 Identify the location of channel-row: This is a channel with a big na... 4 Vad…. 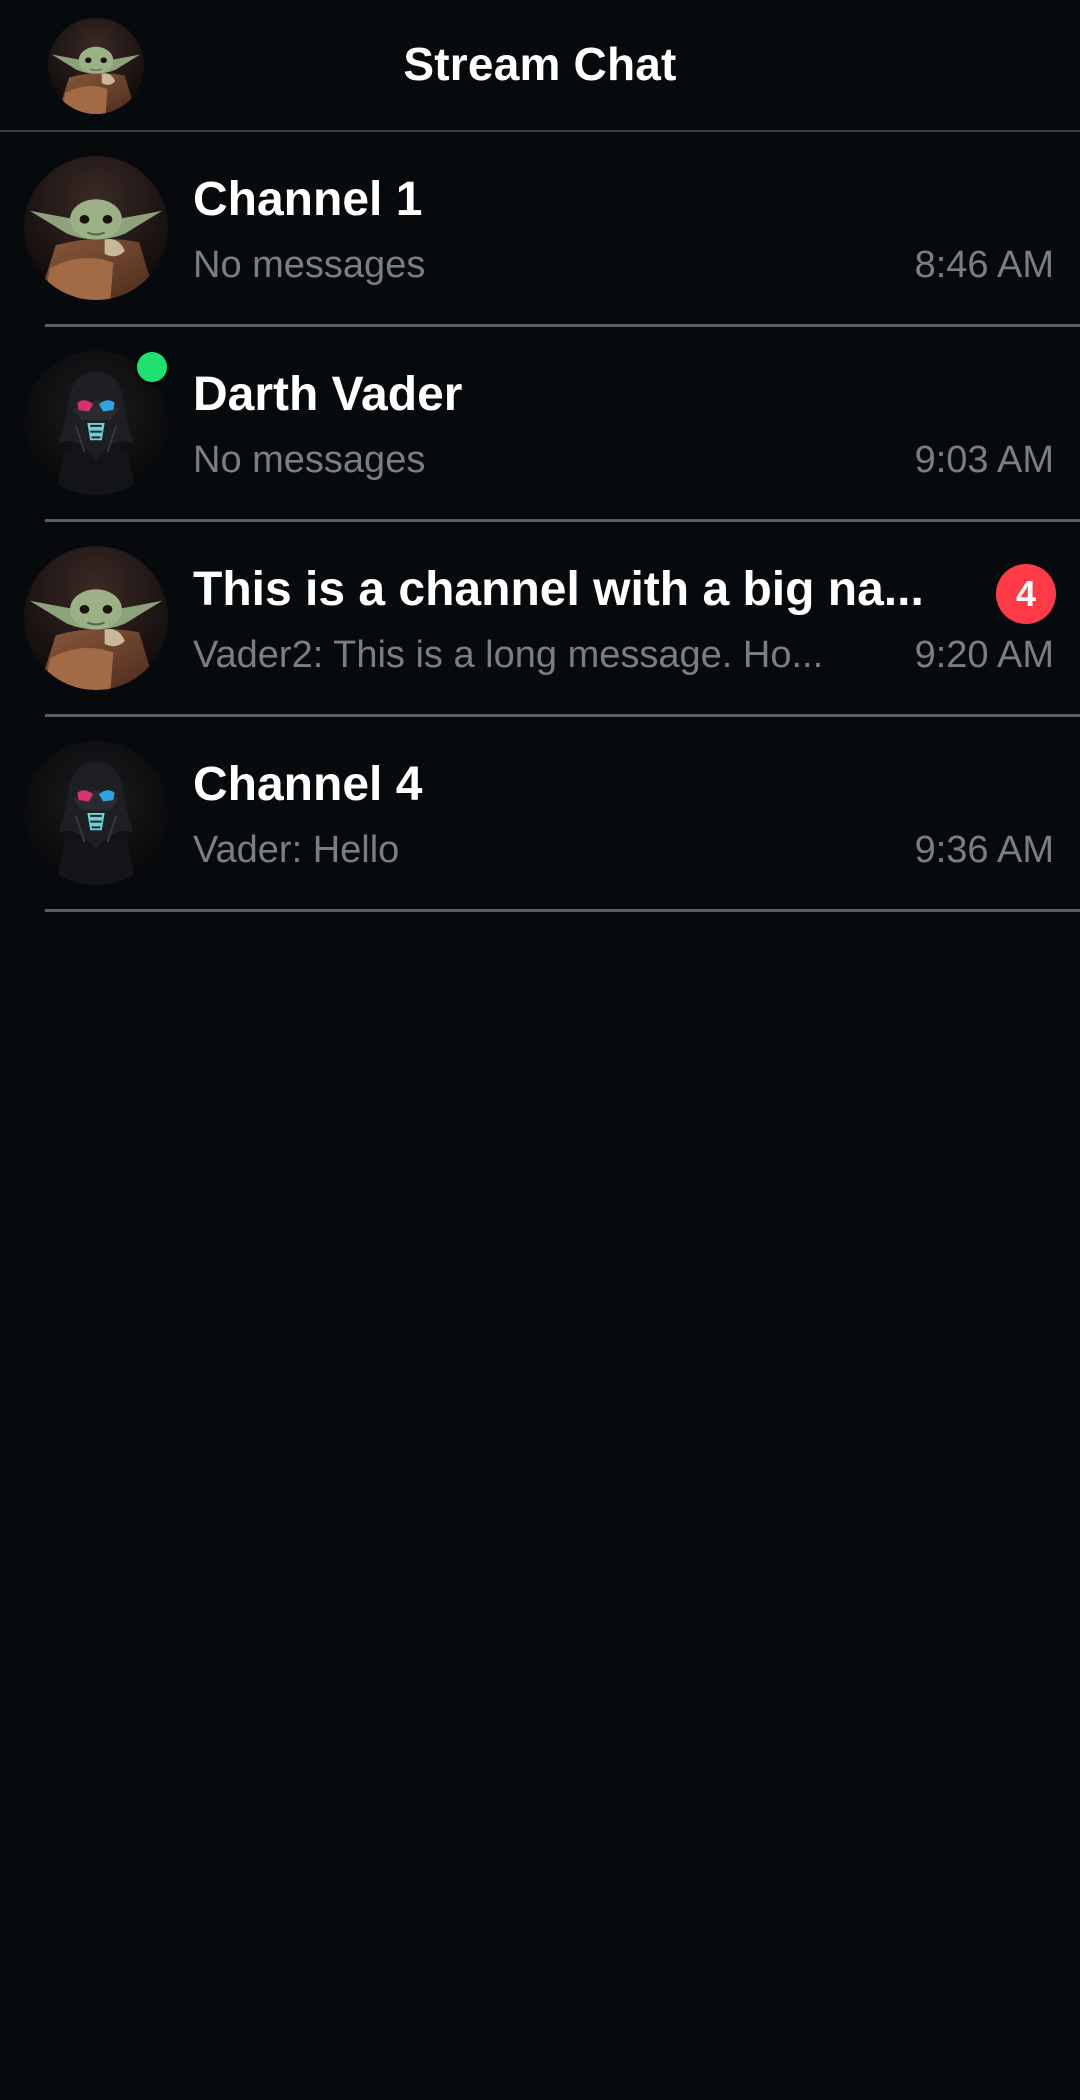
(540, 619).